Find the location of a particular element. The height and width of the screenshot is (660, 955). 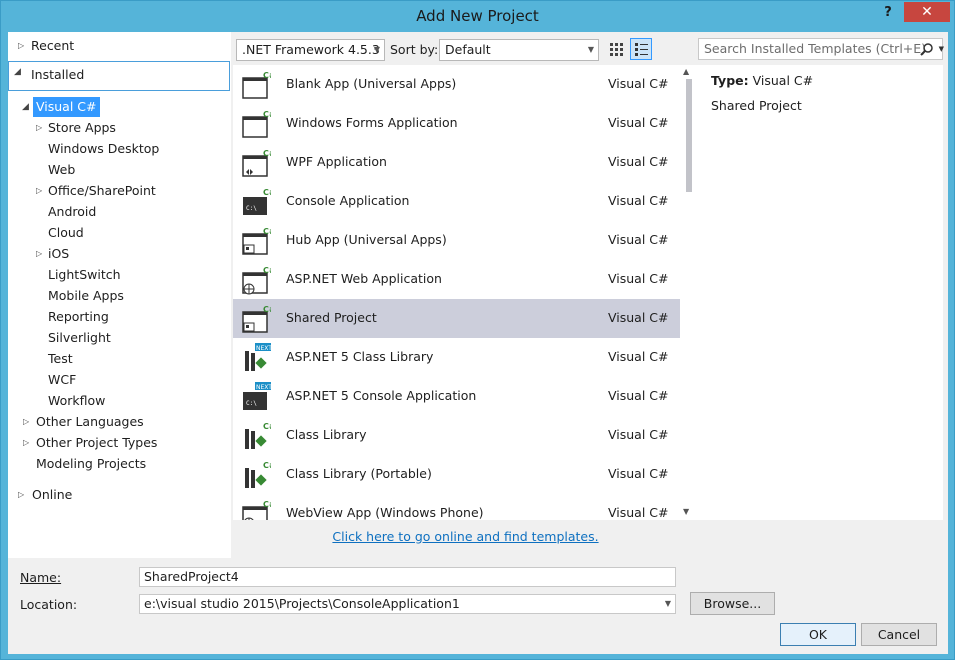

template-item: NEXT ASP.NET 5 Class Library Visual C# is located at coordinates (456, 357).